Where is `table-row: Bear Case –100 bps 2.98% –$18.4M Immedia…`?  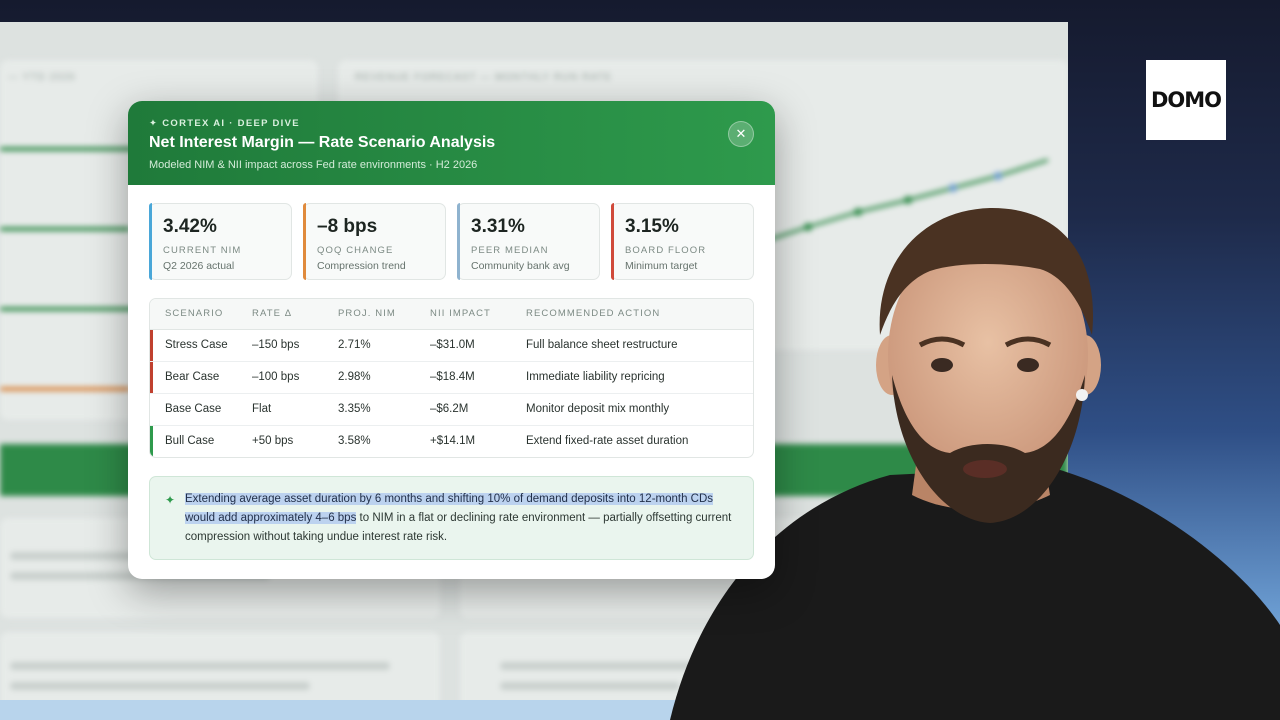
table-row: Bear Case –100 bps 2.98% –$18.4M Immedia… is located at coordinates (451, 377).